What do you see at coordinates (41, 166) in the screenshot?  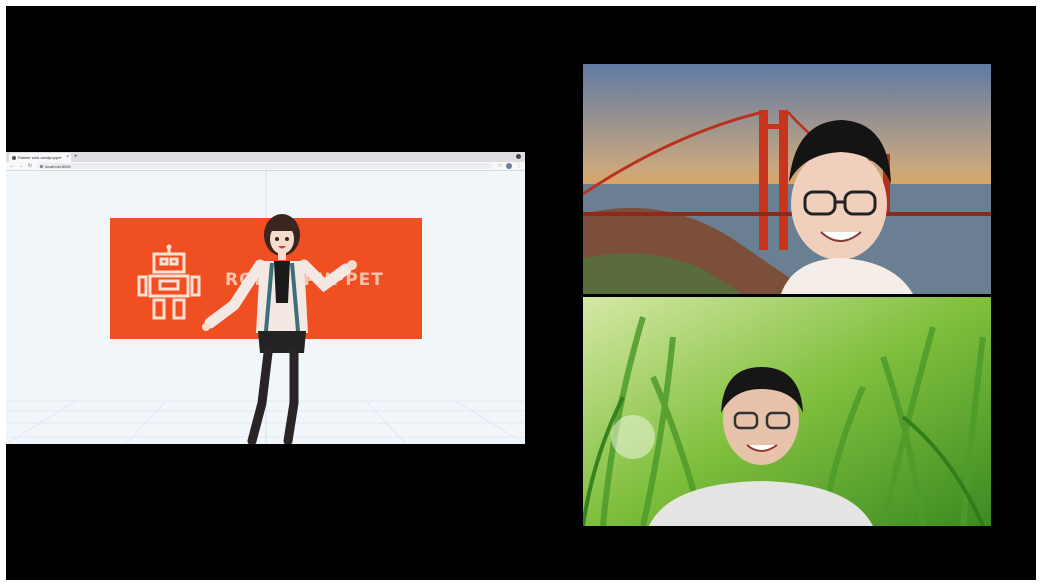 I see `lock-icon` at bounding box center [41, 166].